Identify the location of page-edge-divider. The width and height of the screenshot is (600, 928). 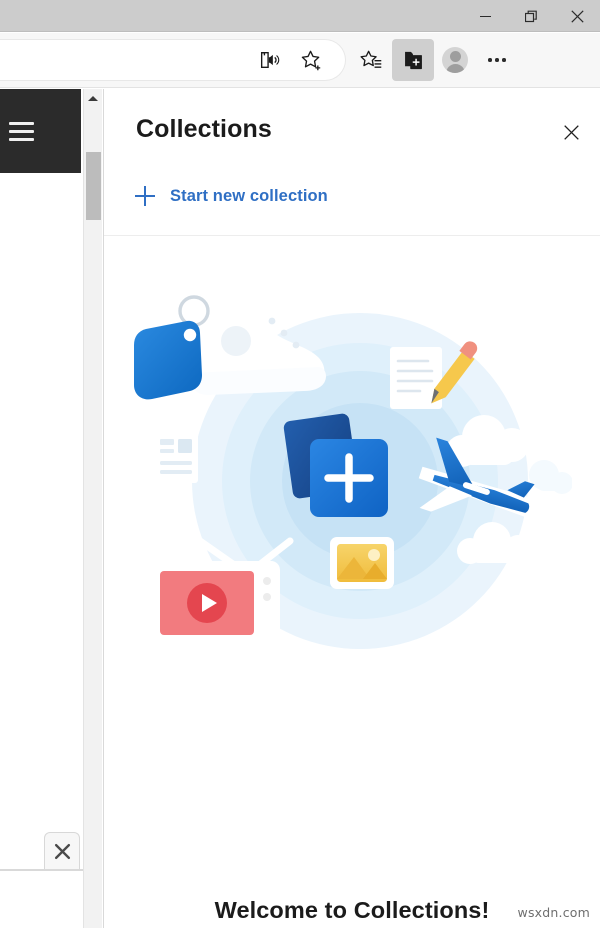
(41, 870).